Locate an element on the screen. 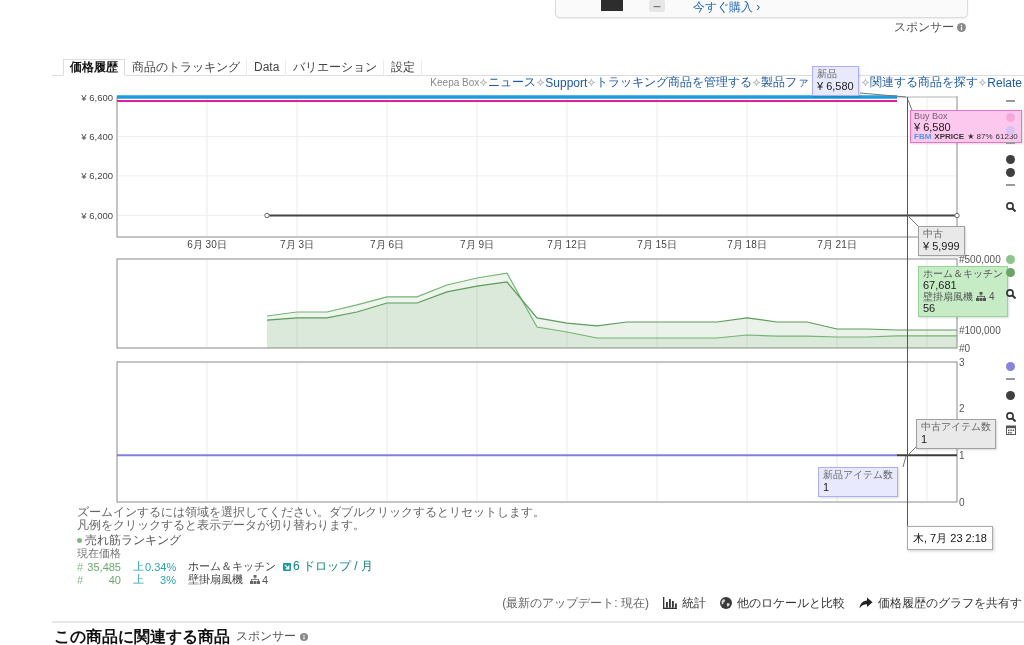 The height and width of the screenshot is (645, 1024). section-title: 売れ筋ランキング is located at coordinates (133, 539).